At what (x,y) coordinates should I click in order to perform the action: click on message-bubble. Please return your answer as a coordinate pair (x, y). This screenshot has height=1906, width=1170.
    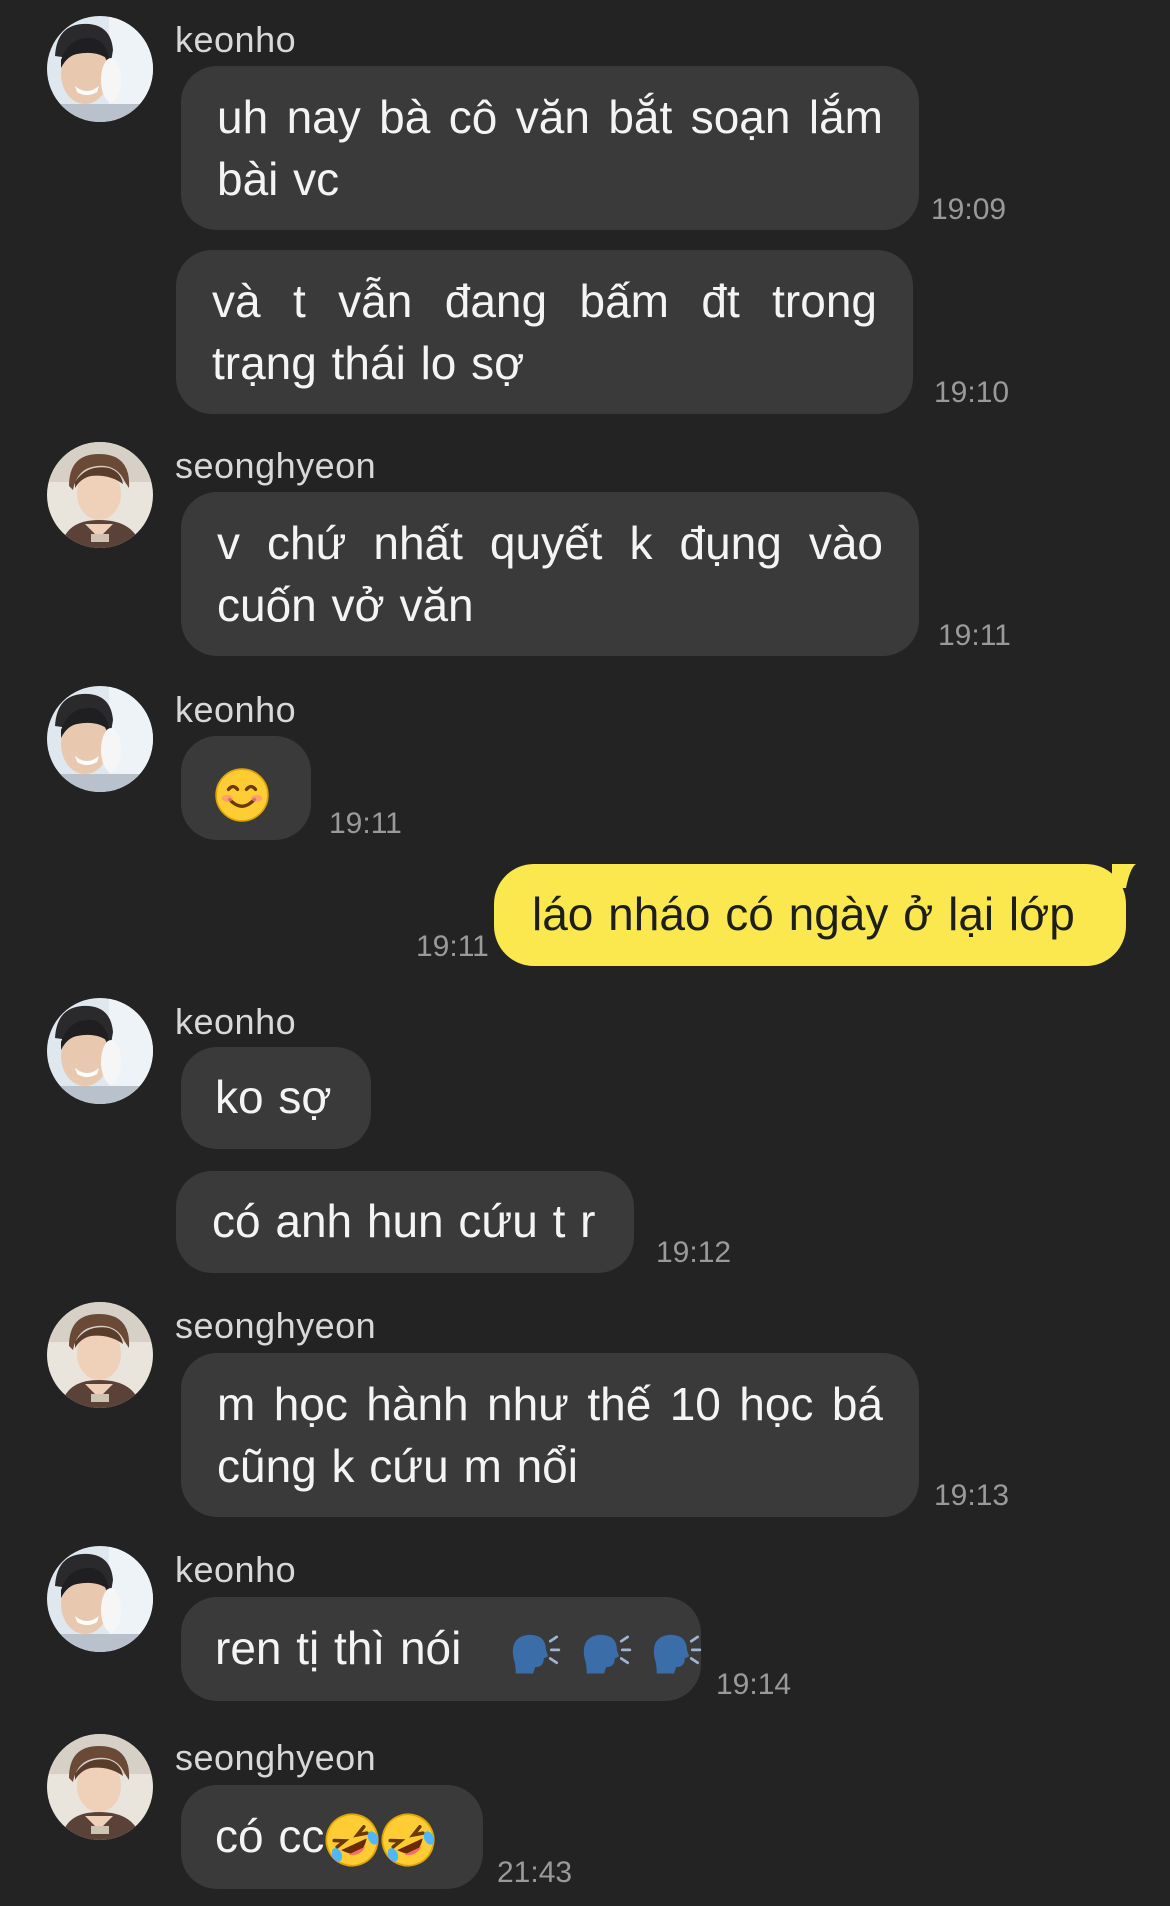
    Looking at the image, I should click on (246, 788).